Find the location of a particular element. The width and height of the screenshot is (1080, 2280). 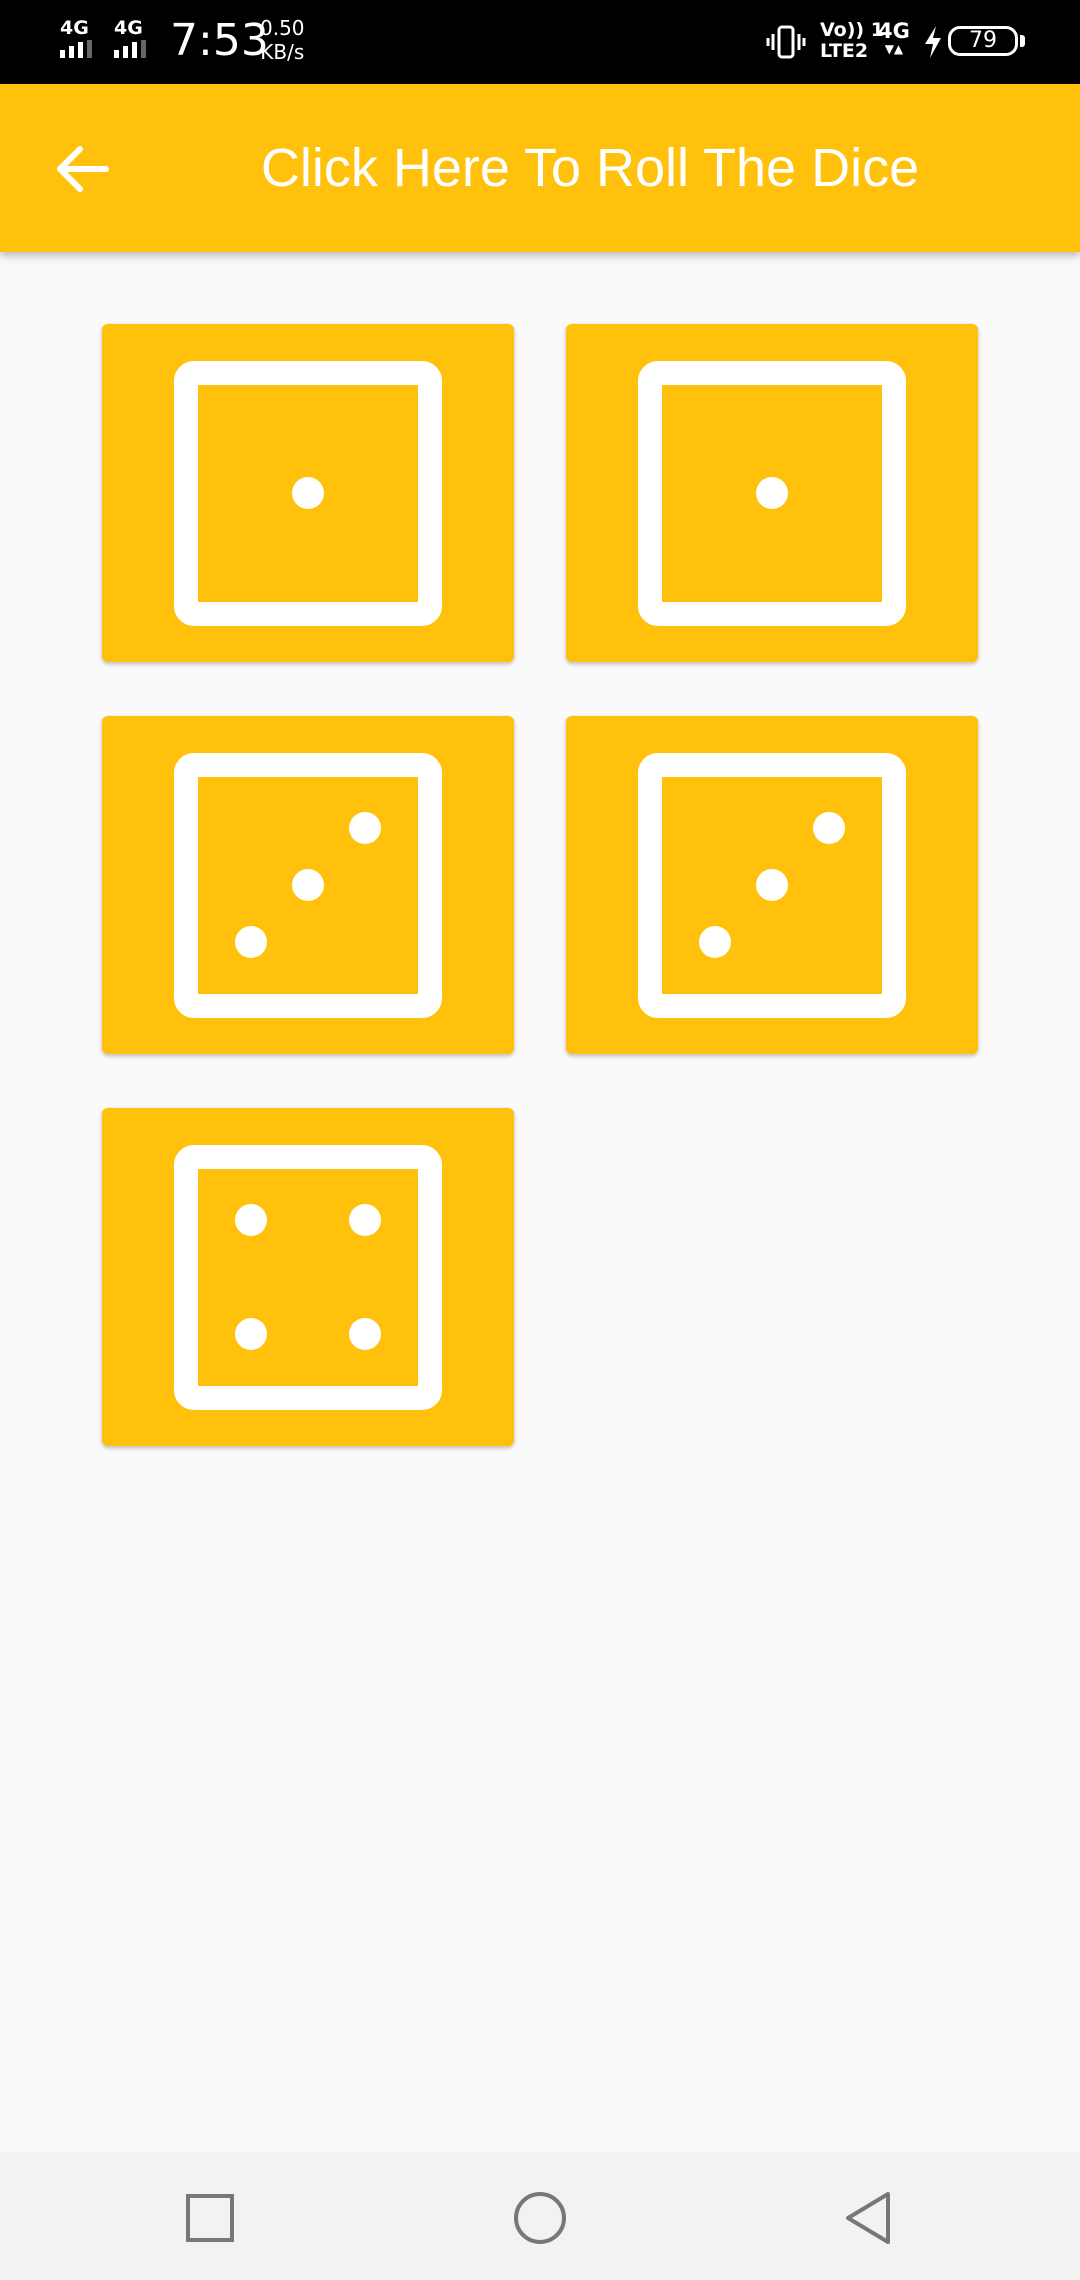

volte-indicator: Vo)) 1 LTE2 is located at coordinates (852, 41).